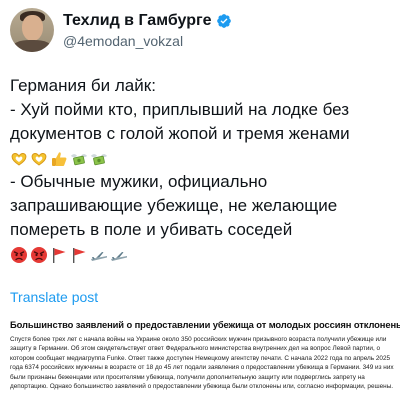 This screenshot has width=400, height=418. What do you see at coordinates (54, 297) in the screenshot?
I see `translate-post-link: Translate post` at bounding box center [54, 297].